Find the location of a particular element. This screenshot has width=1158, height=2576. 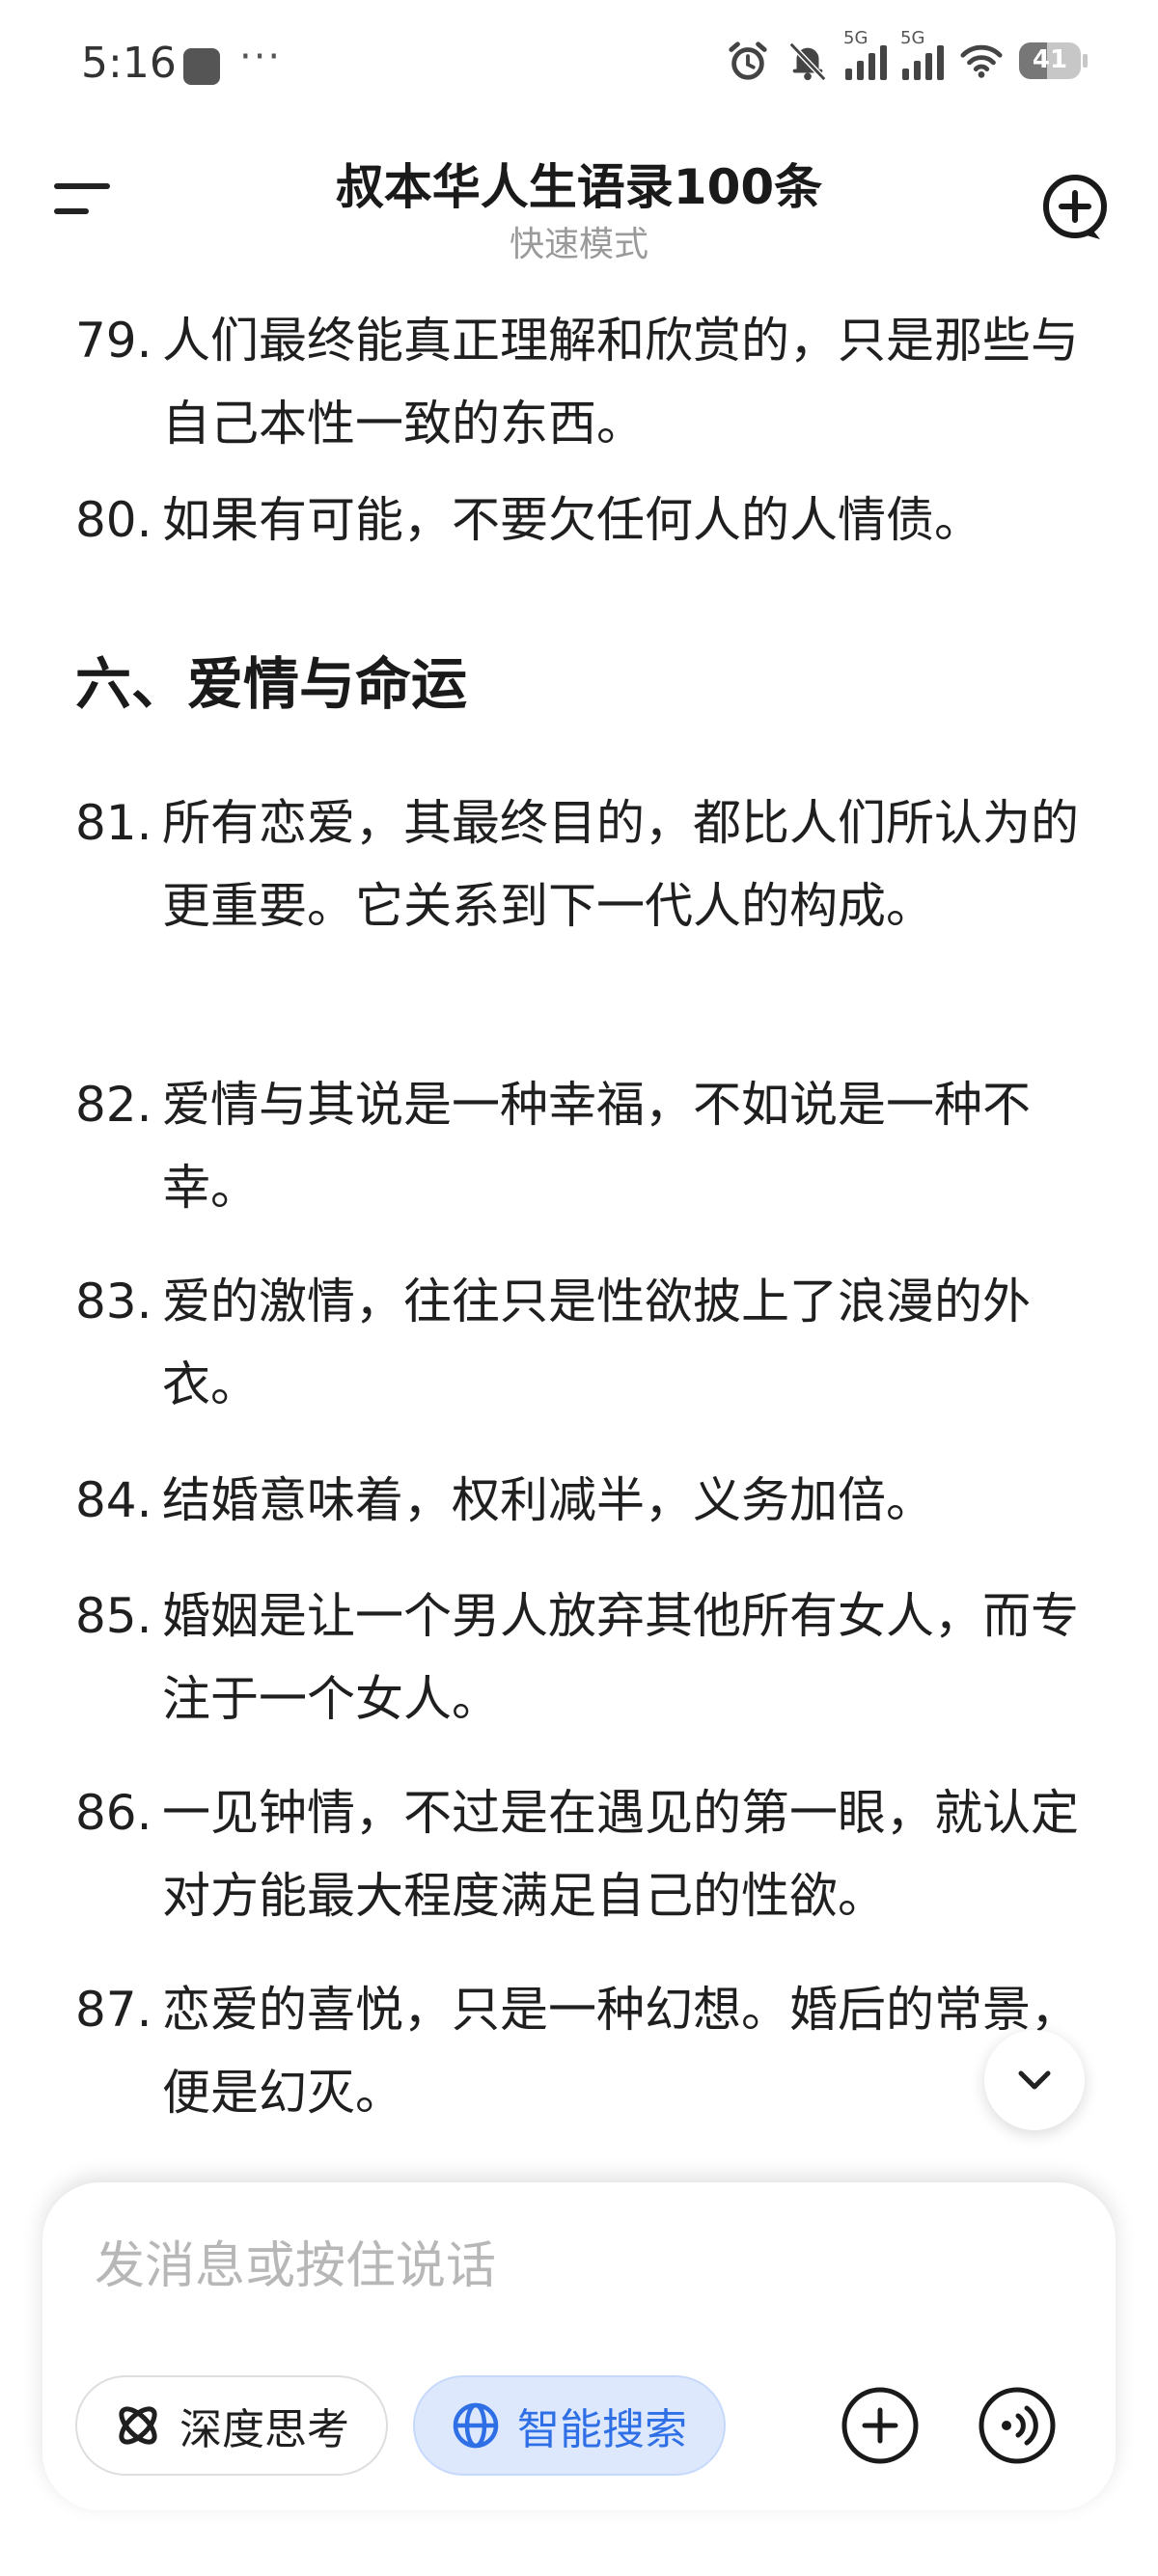

list-text: 人们最终能真正理解和欣赏的，只是那些与自己本性一致的东西。 is located at coordinates (620, 383).